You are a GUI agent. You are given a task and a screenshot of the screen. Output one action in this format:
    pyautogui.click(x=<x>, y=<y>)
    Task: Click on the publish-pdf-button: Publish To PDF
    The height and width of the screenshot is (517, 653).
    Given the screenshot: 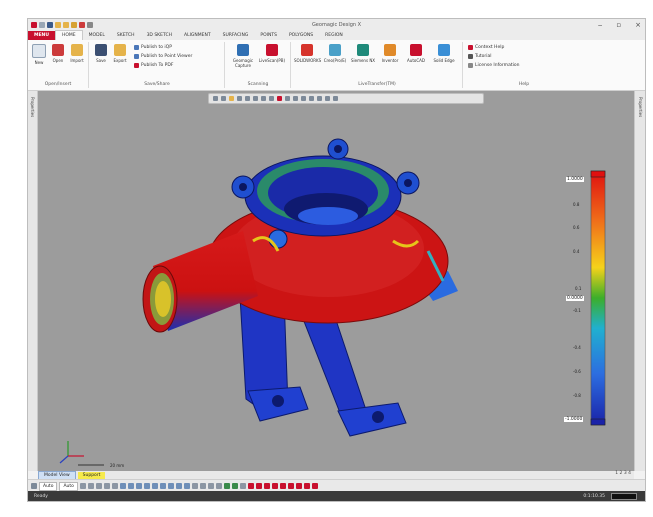 What is the action you would take?
    pyautogui.click(x=153, y=65)
    